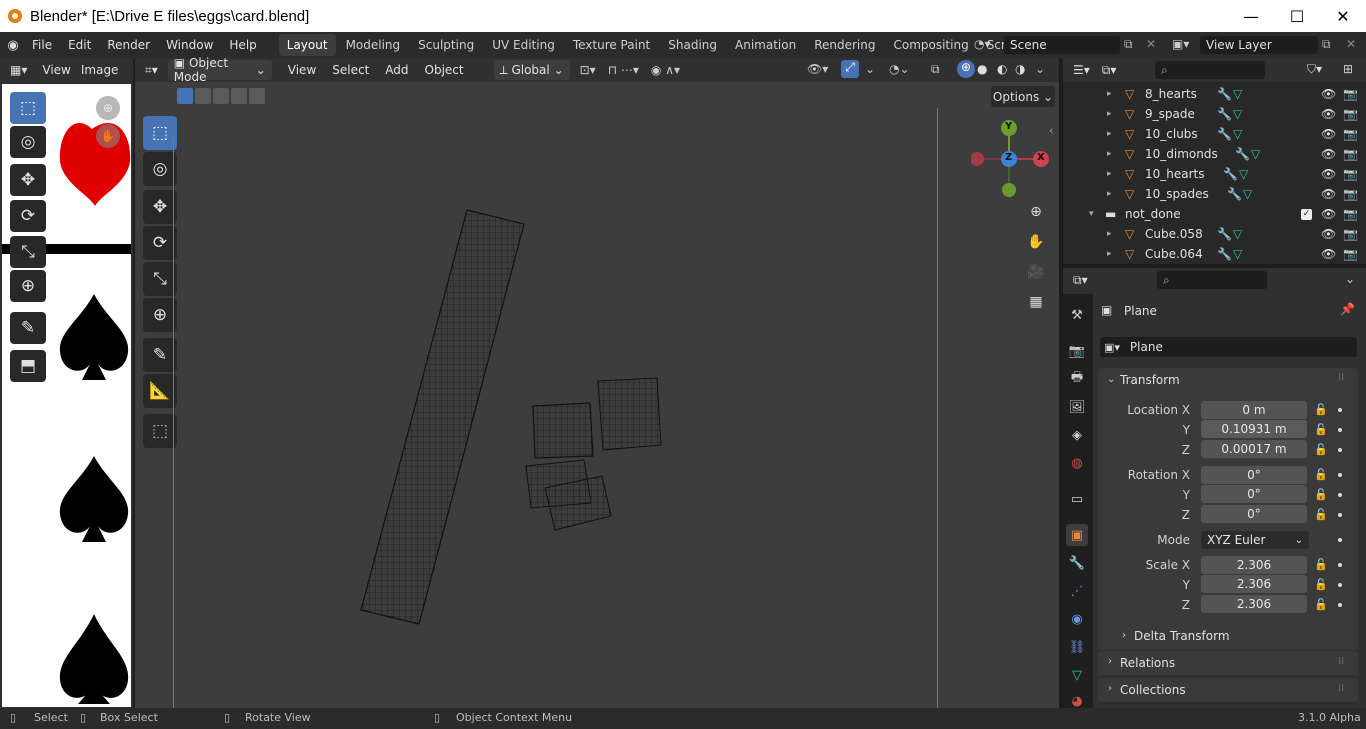 This screenshot has height=729, width=1366. Describe the element at coordinates (1297, 16) in the screenshot. I see `maximize-button: ☐` at that location.